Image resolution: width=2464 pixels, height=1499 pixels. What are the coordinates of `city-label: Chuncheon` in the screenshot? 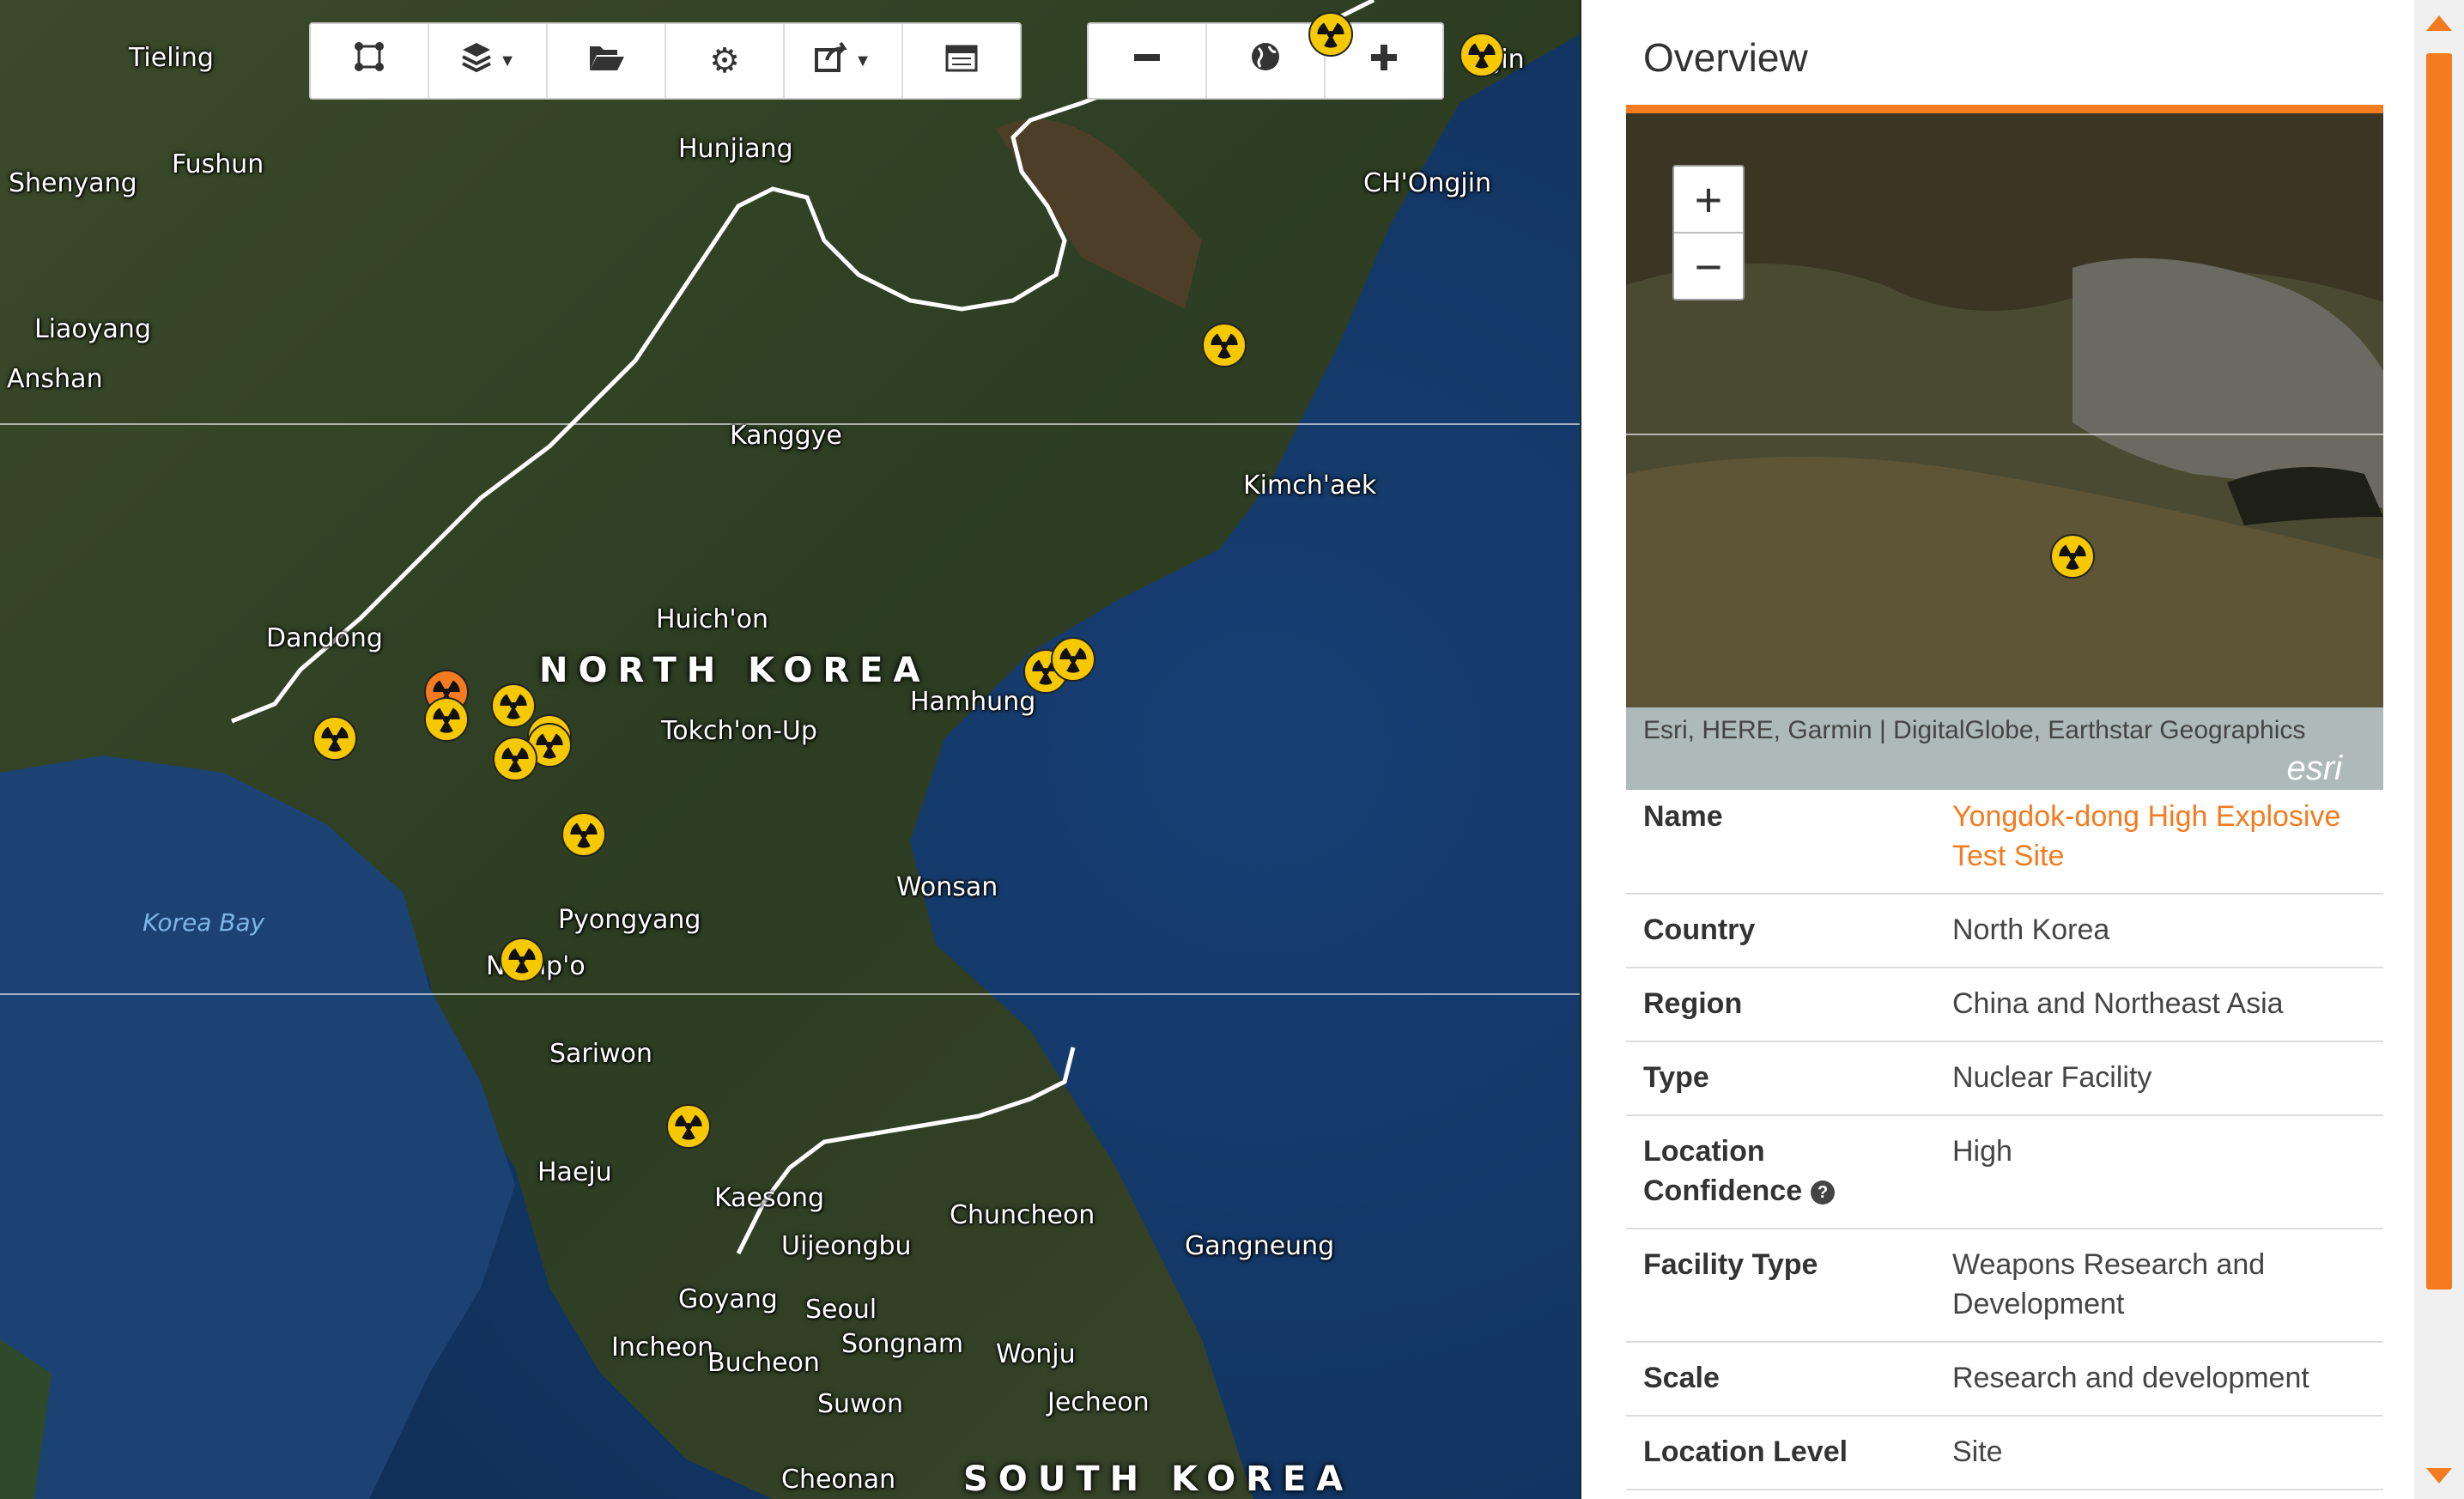 It's located at (1023, 1215).